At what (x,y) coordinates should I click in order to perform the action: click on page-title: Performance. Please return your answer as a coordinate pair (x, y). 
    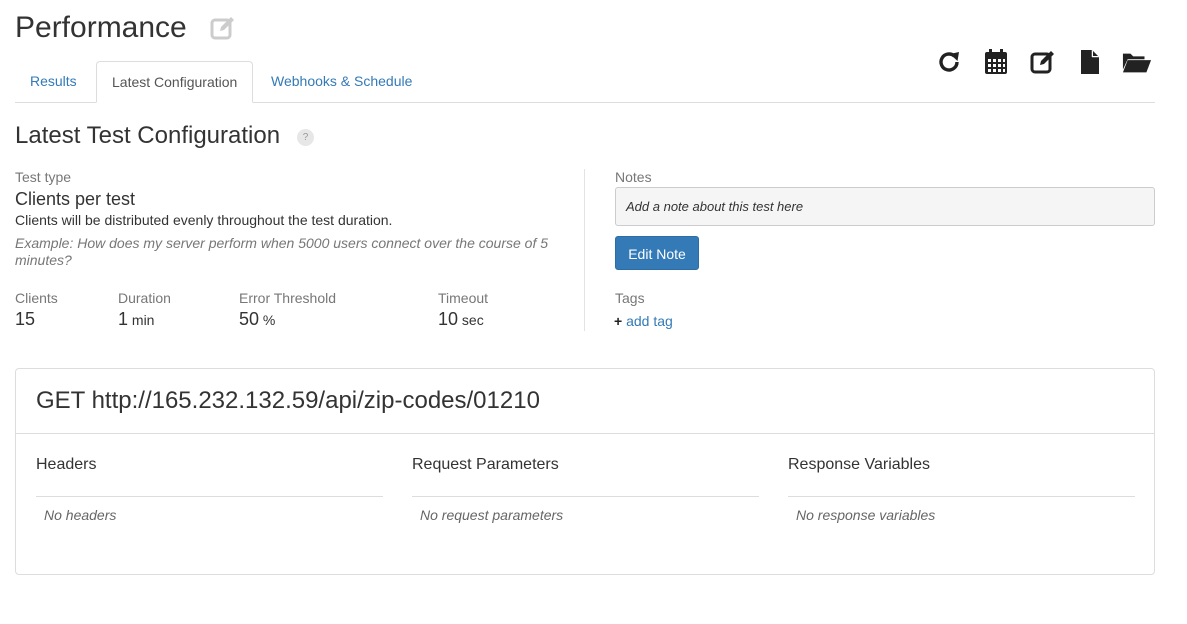
    Looking at the image, I should click on (101, 27).